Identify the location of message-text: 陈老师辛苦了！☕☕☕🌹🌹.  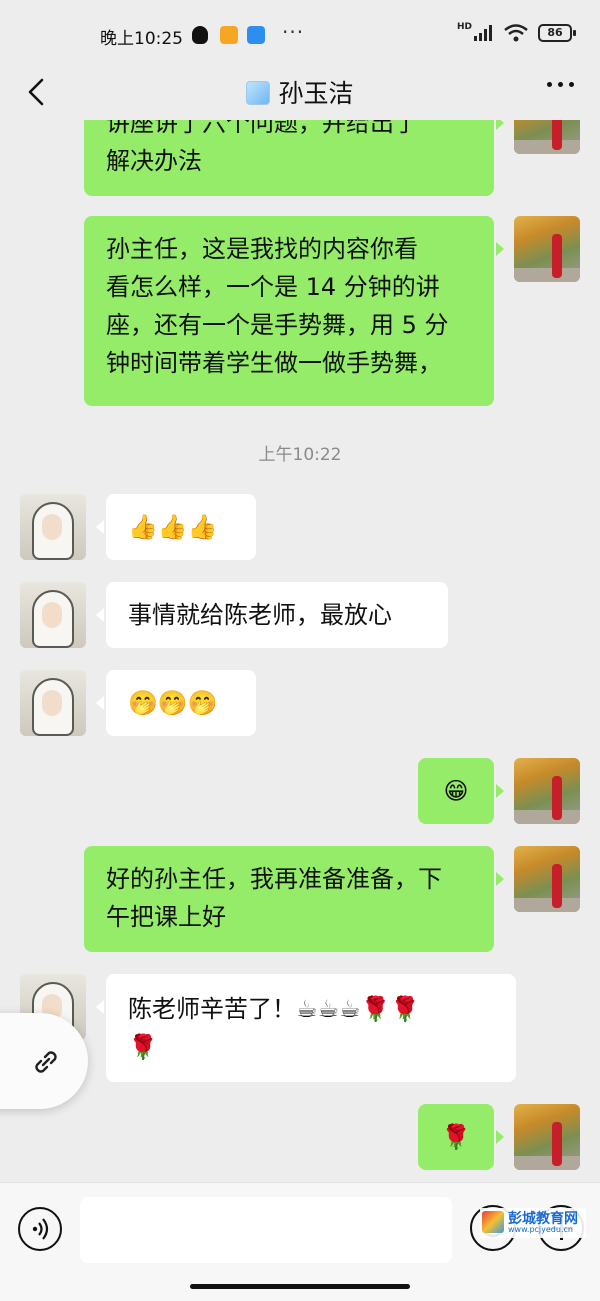
(274, 1009).